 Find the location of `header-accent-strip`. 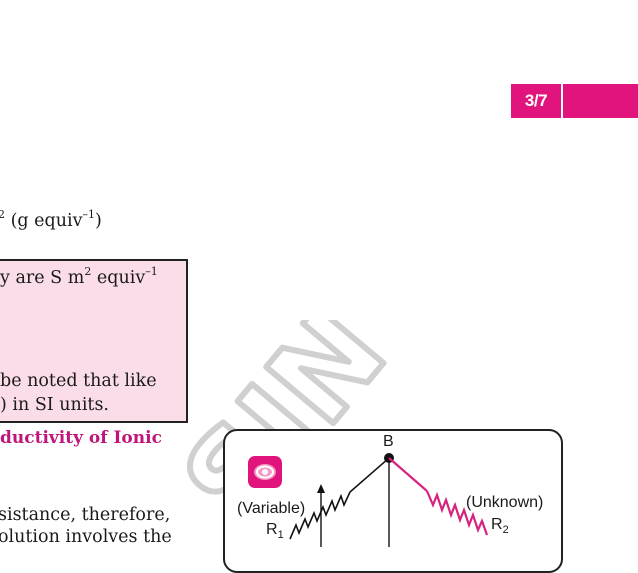

header-accent-strip is located at coordinates (600, 101).